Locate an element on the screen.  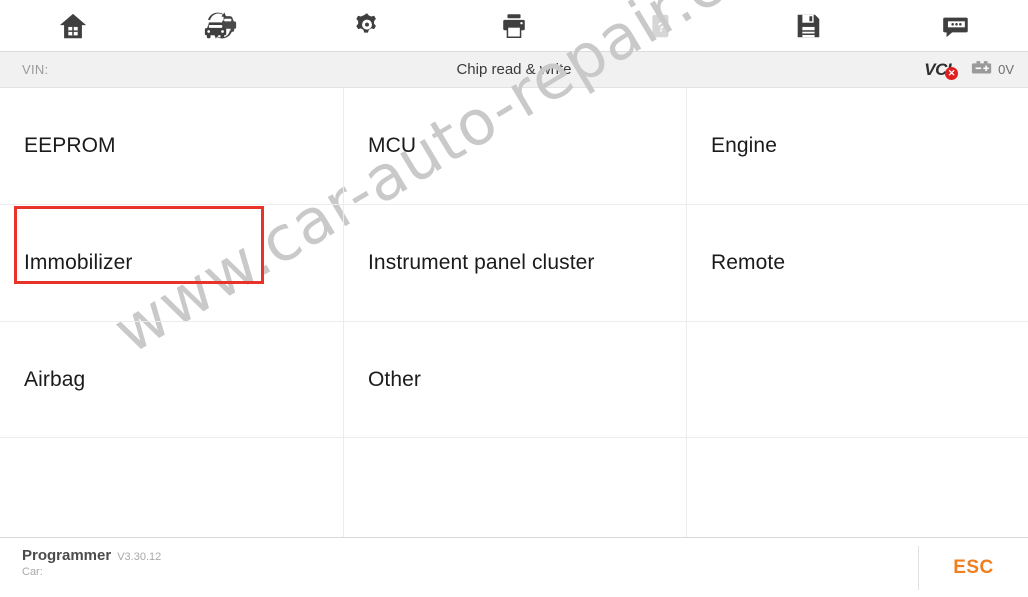
help-icon: ? is located at coordinates (661, 26).